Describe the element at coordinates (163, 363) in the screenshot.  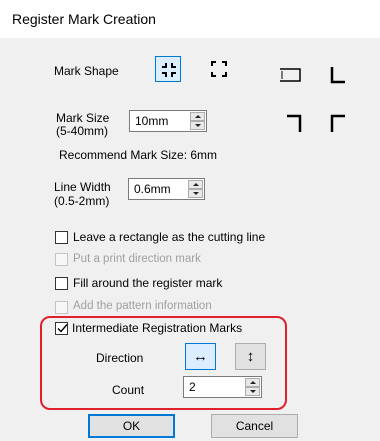
I see `intermediate-highlight-outline` at that location.